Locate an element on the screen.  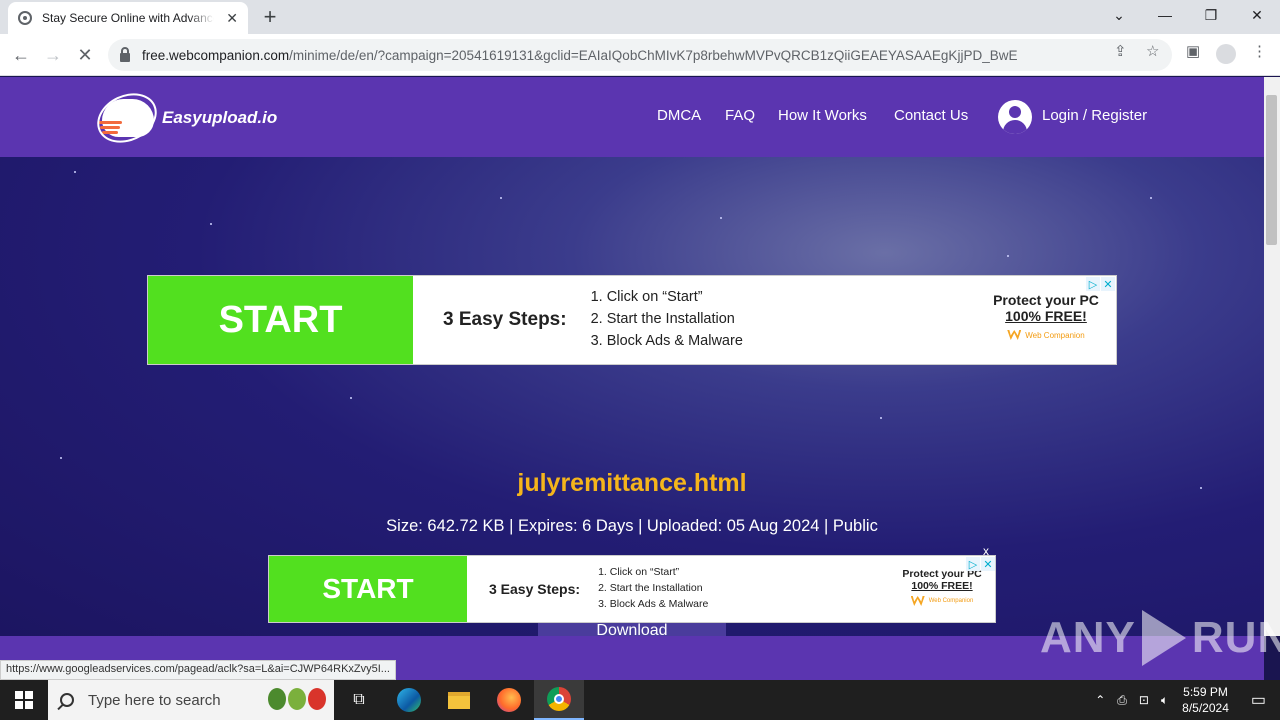
search-icon is located at coordinates (67, 700).